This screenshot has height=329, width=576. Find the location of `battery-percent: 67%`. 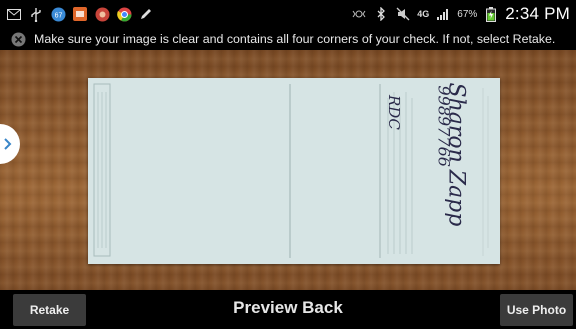

battery-percent: 67% is located at coordinates (467, 14).